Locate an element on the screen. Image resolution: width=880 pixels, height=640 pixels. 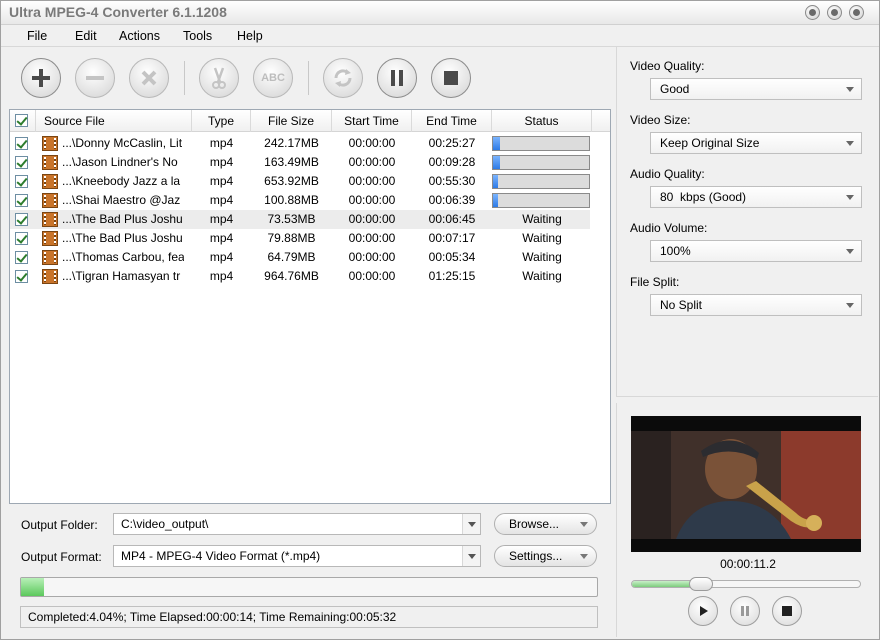
seek-slider is located at coordinates (746, 584).